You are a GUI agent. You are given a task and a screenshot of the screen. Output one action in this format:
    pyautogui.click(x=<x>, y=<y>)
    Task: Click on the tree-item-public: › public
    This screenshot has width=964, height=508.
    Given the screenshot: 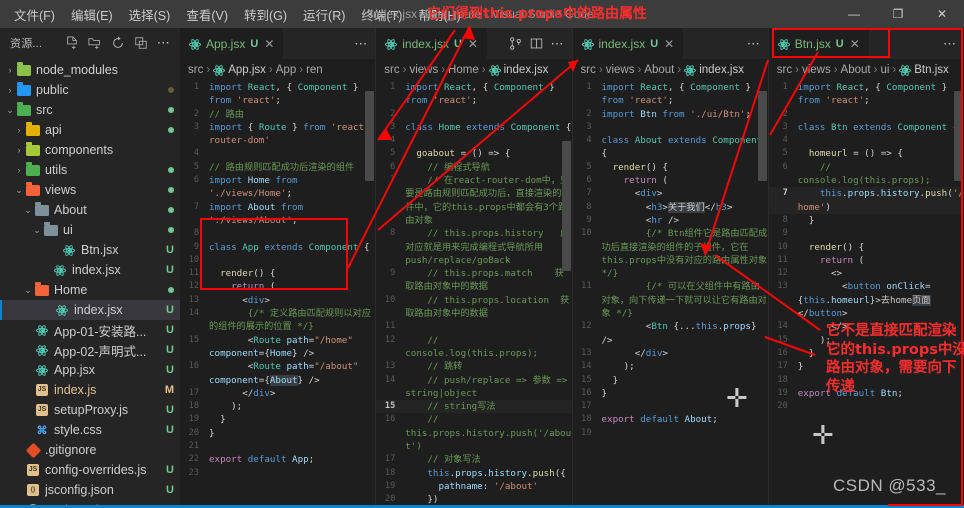 What is the action you would take?
    pyautogui.click(x=90, y=90)
    